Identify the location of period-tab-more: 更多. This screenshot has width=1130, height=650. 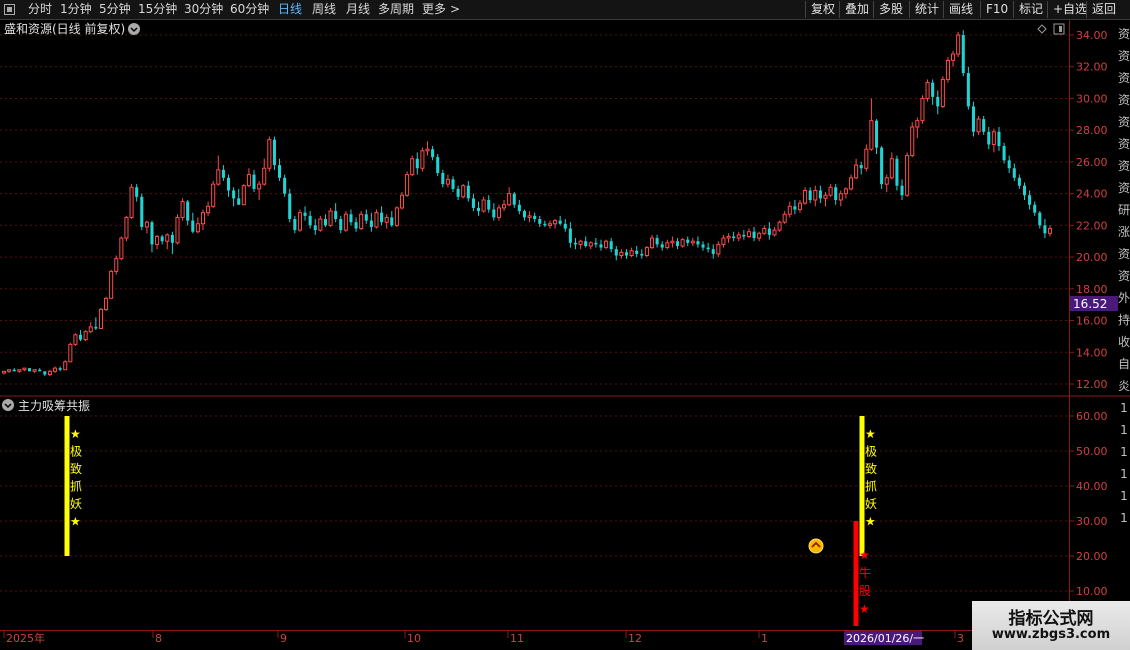
(434, 9).